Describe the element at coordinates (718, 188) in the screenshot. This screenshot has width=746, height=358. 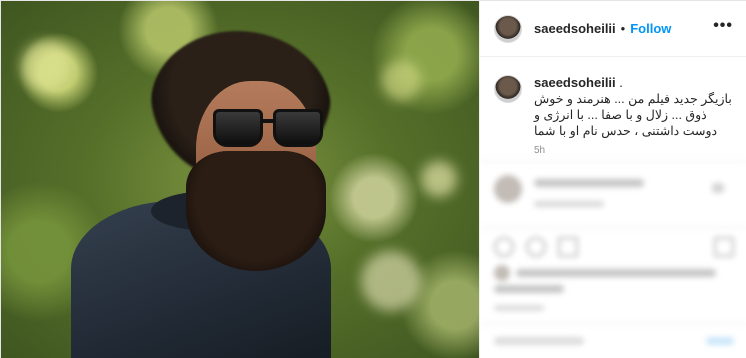
I see `comment-like` at that location.